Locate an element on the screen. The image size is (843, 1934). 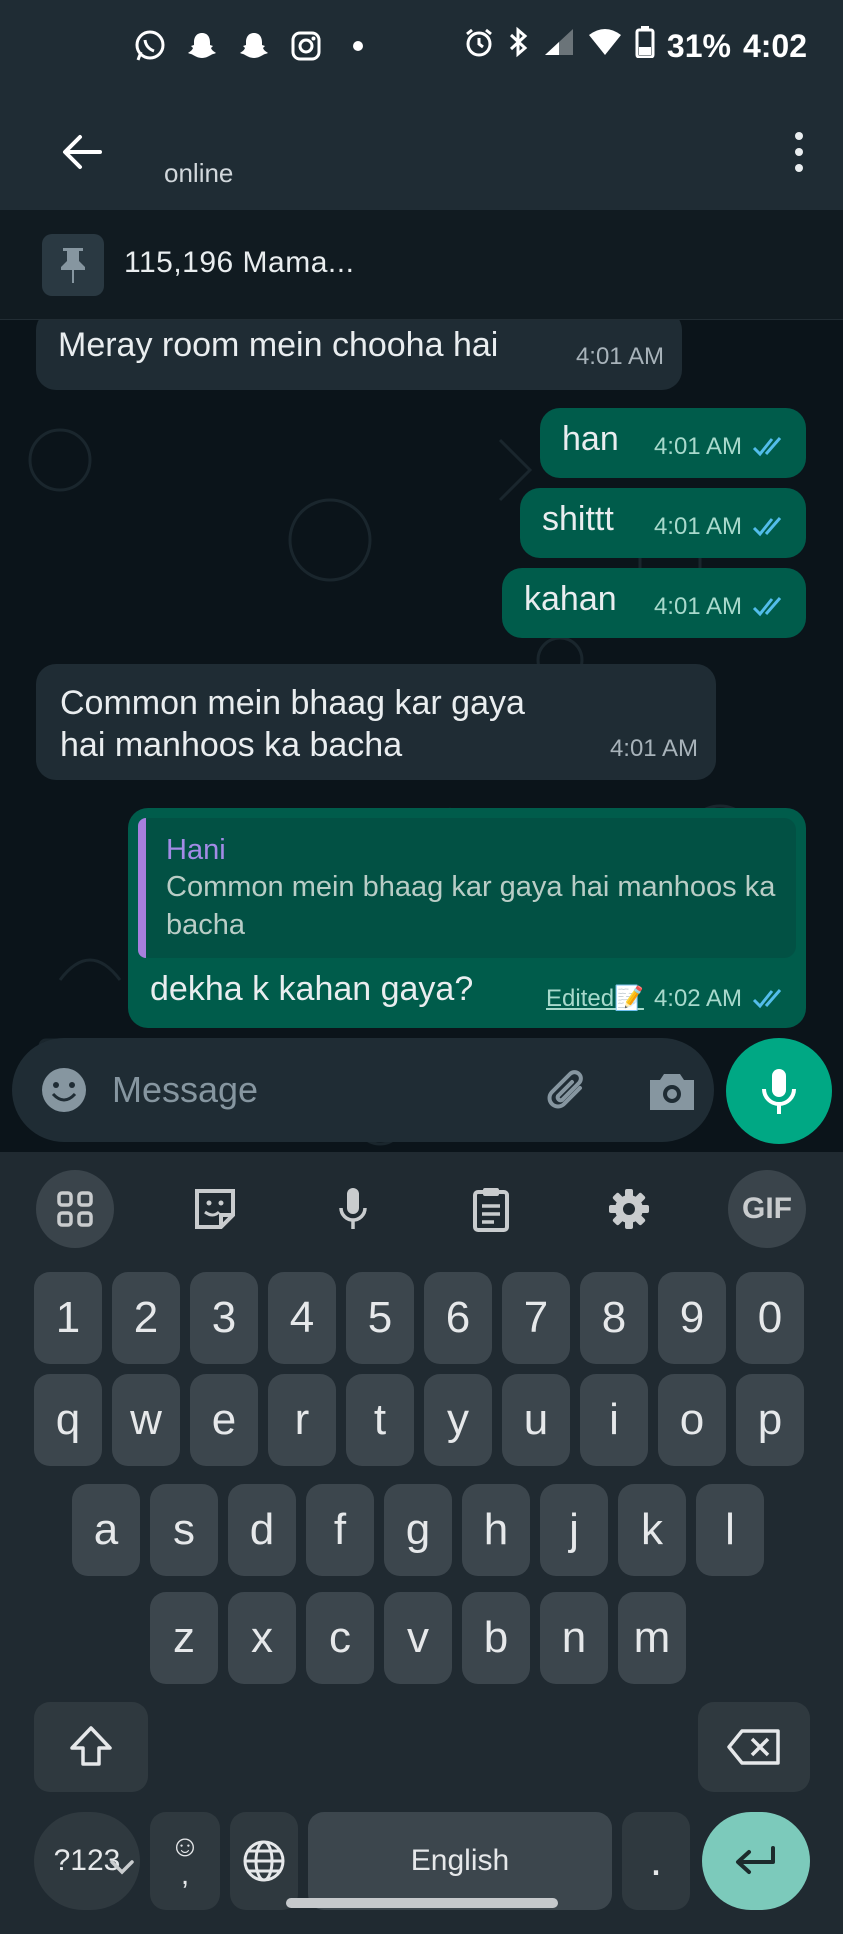
mic-icon is located at coordinates (779, 1091).